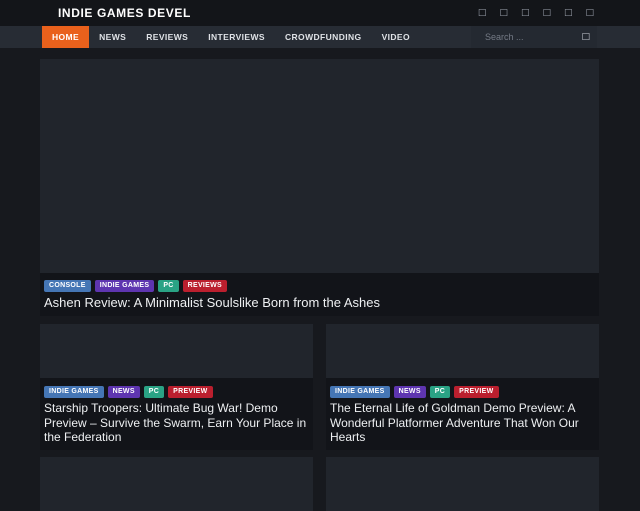 Image resolution: width=640 pixels, height=511 pixels. What do you see at coordinates (67, 286) in the screenshot?
I see `tag-console: CONSOLE` at bounding box center [67, 286].